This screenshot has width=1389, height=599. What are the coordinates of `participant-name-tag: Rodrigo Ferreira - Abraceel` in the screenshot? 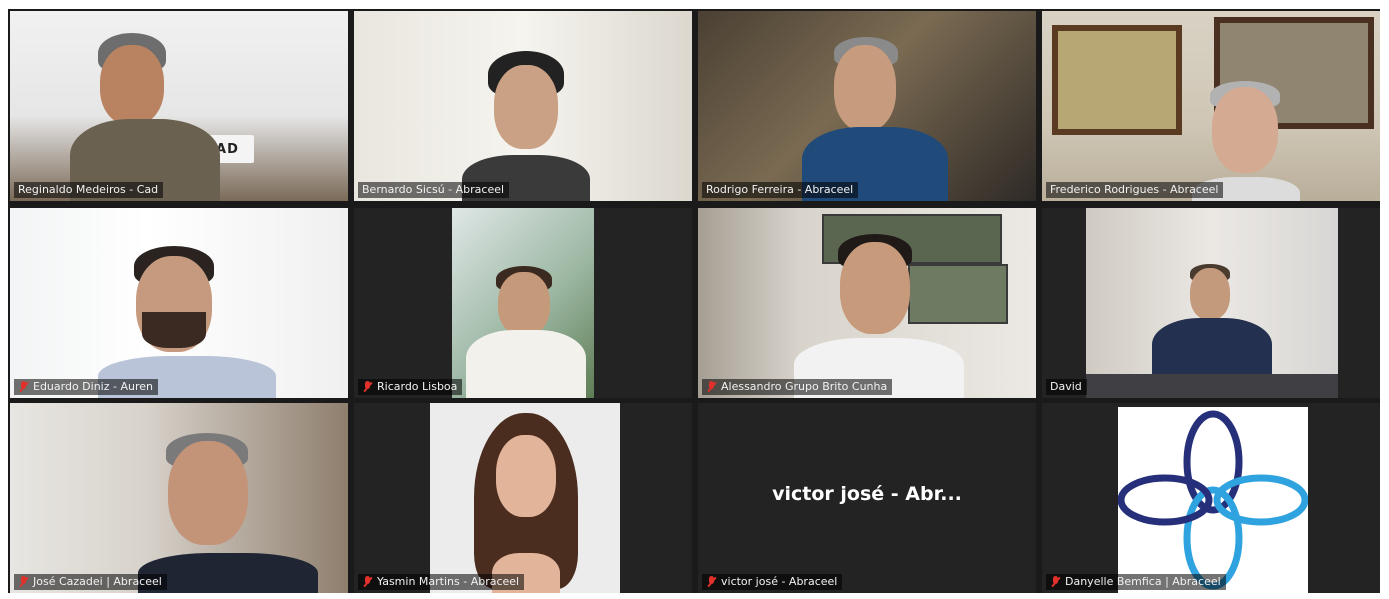 It's located at (780, 190).